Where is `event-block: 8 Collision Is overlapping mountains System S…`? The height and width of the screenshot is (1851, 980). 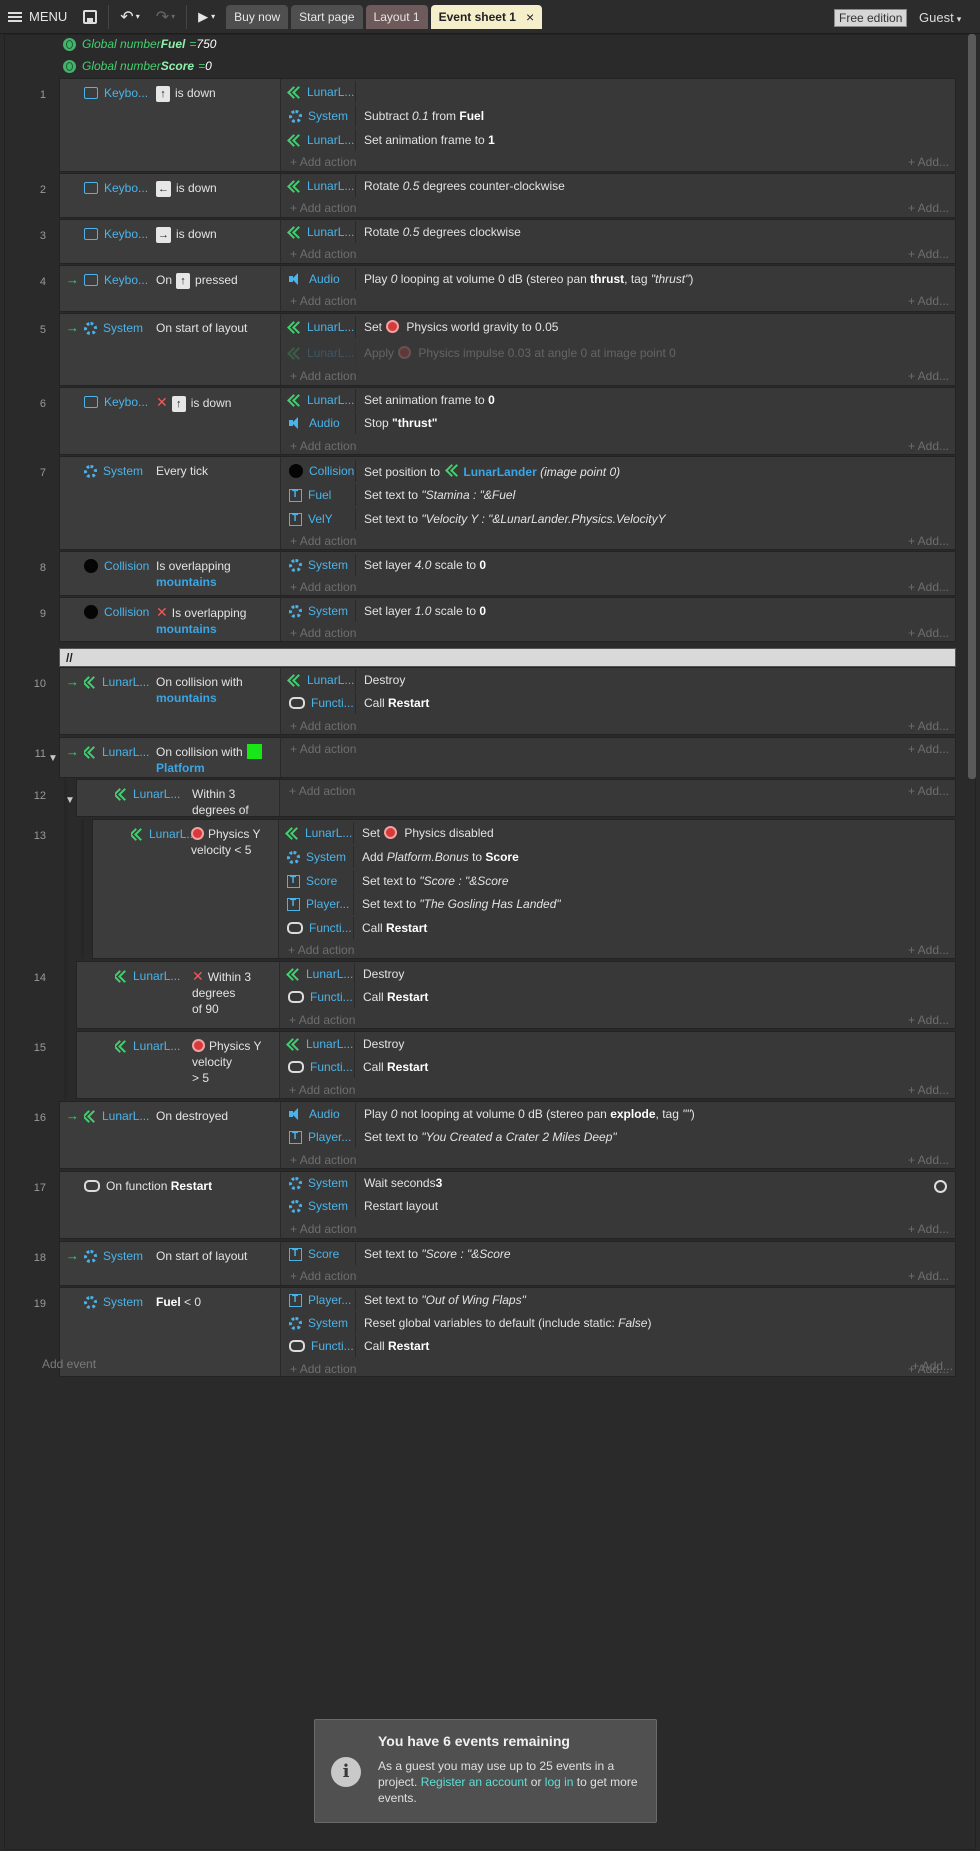 event-block: 8 Collision Is overlapping mountains System S… is located at coordinates (498, 573).